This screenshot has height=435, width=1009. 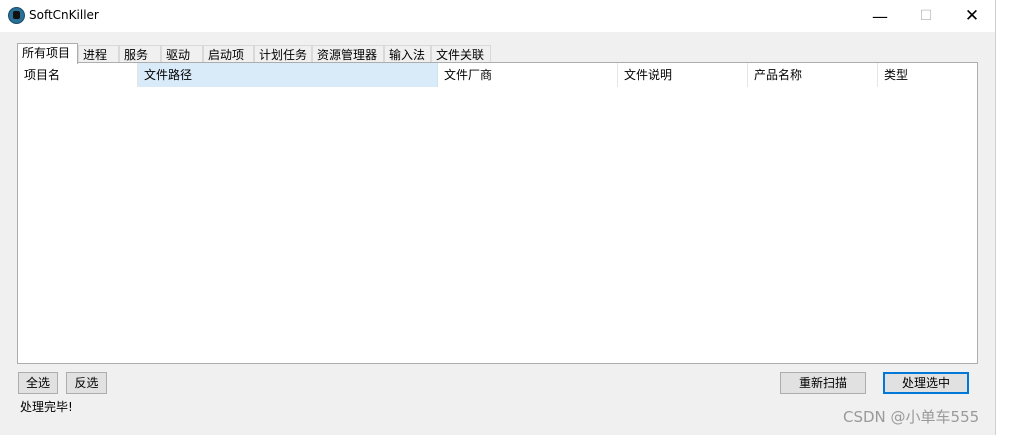 What do you see at coordinates (926, 16) in the screenshot?
I see `maximize-button: ☐` at bounding box center [926, 16].